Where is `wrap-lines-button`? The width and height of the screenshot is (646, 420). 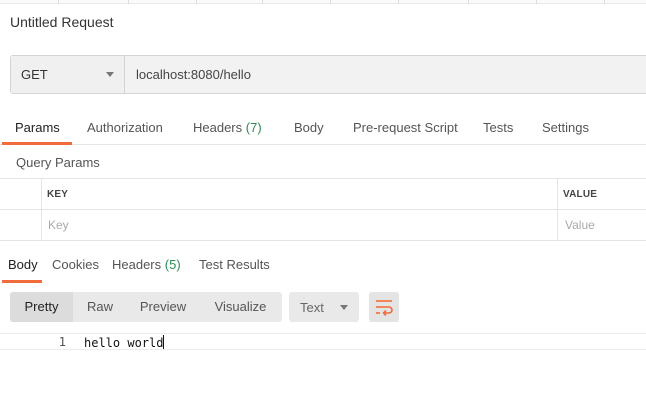 wrap-lines-button is located at coordinates (384, 307).